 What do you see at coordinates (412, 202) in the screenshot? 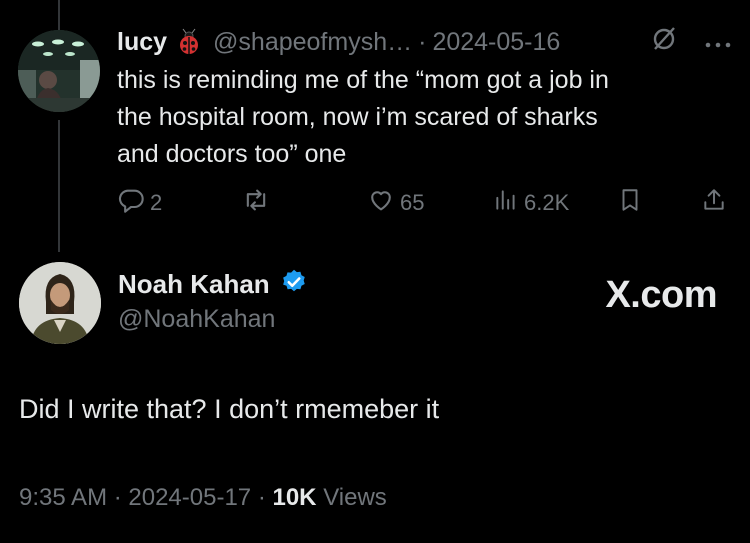
I see `like-count: 65` at bounding box center [412, 202].